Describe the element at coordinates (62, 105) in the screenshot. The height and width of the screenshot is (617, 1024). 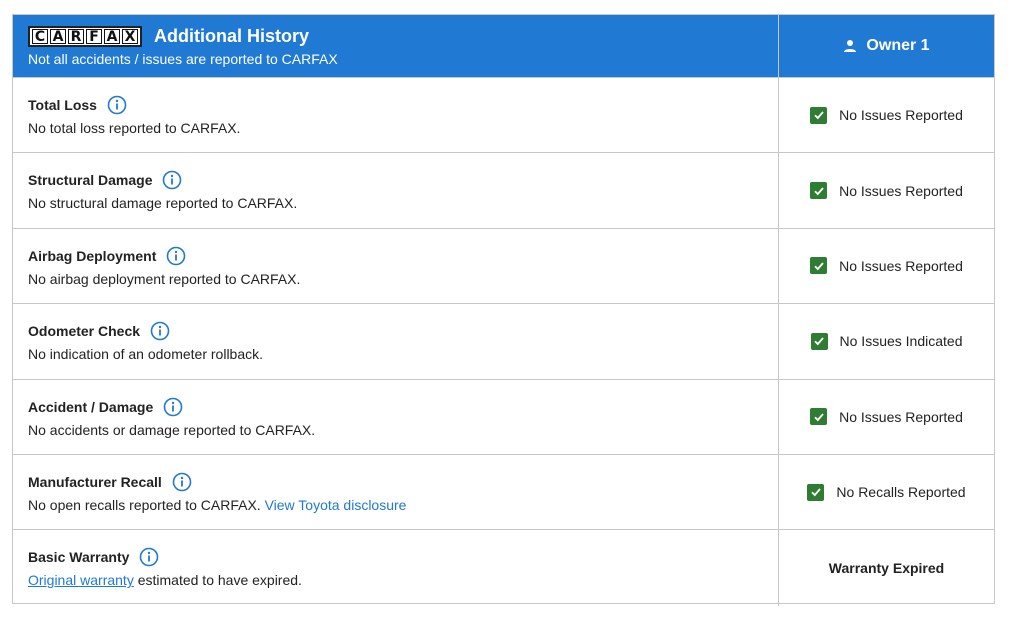
I see `row-title: Total Loss` at that location.